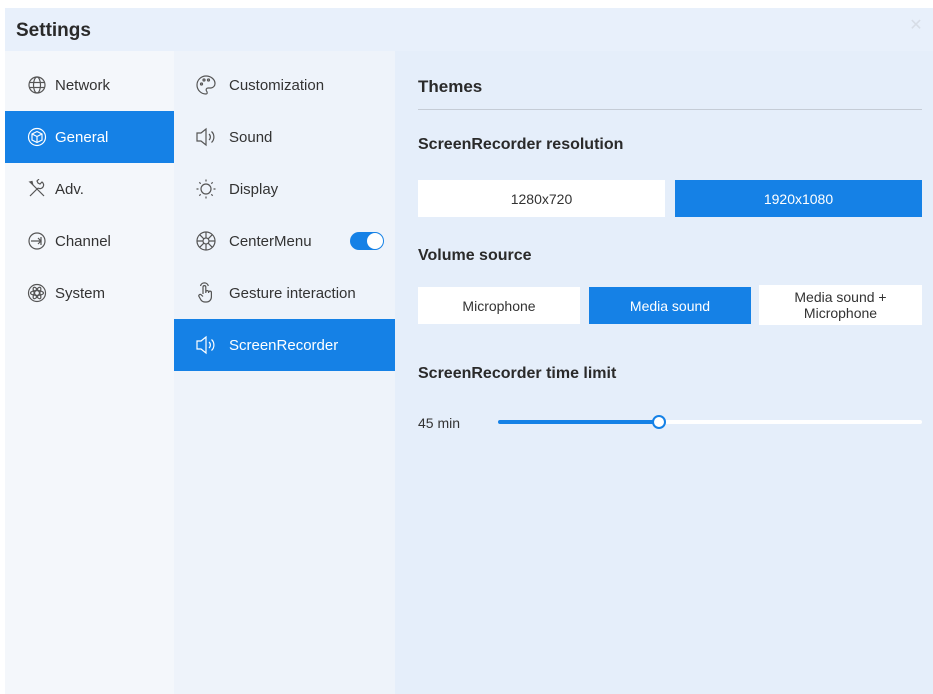 The height and width of the screenshot is (694, 933). What do you see at coordinates (840, 305) in the screenshot?
I see `volume-option-media-and-microphone: Media sound + Microphone` at bounding box center [840, 305].